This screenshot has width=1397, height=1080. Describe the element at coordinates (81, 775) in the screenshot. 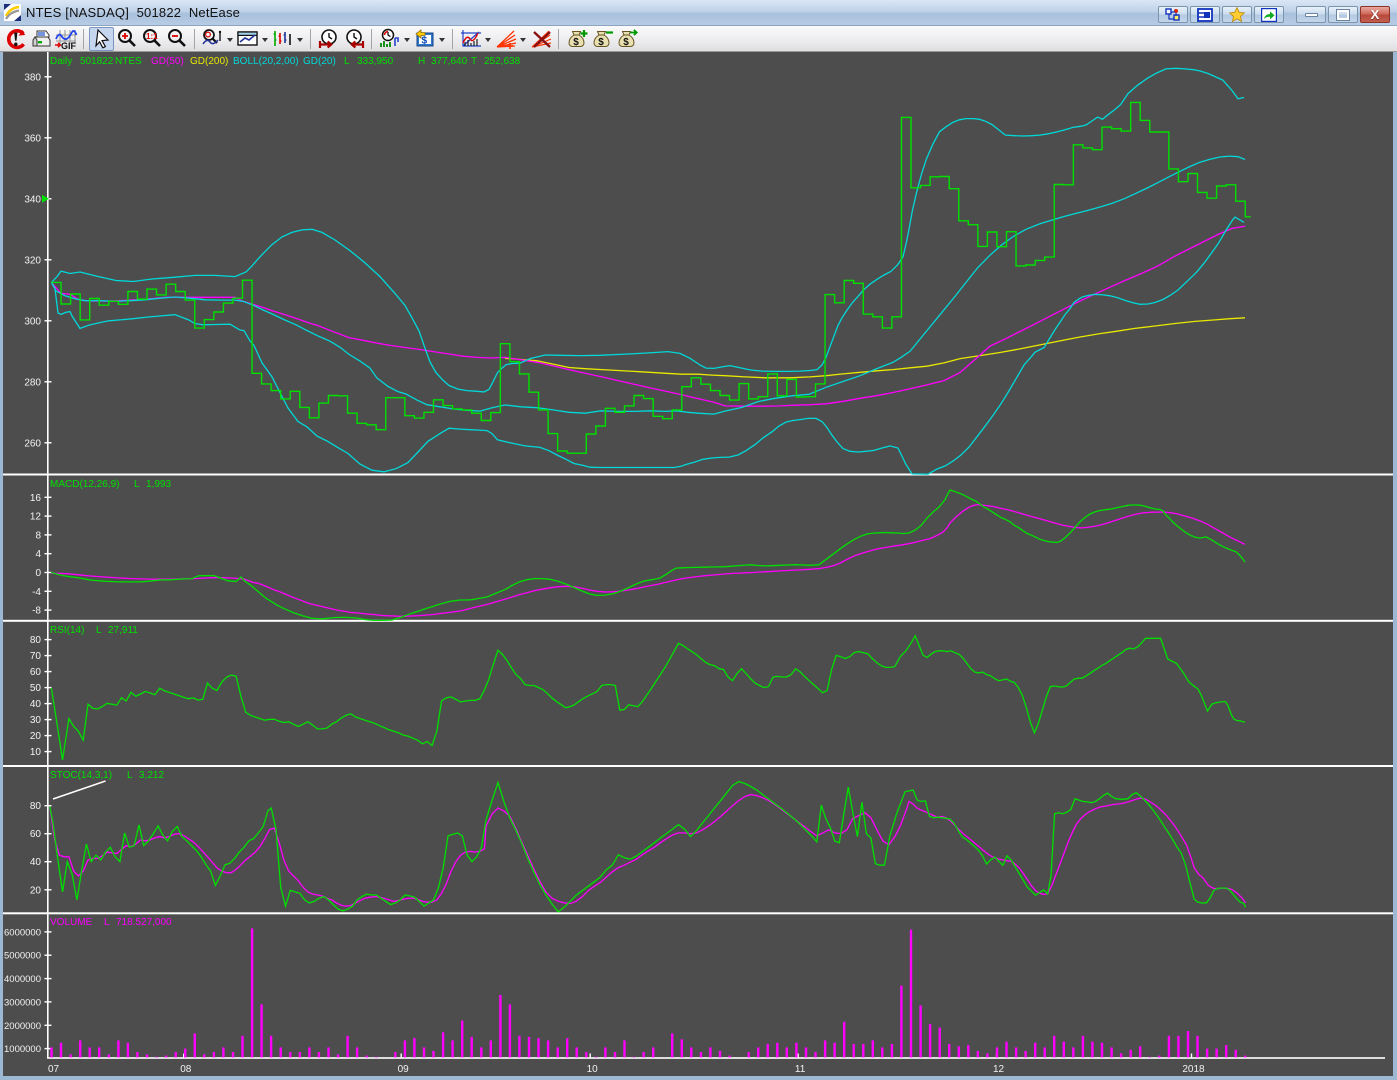

I see `svg-text: STOC(14,3,1)` at that location.